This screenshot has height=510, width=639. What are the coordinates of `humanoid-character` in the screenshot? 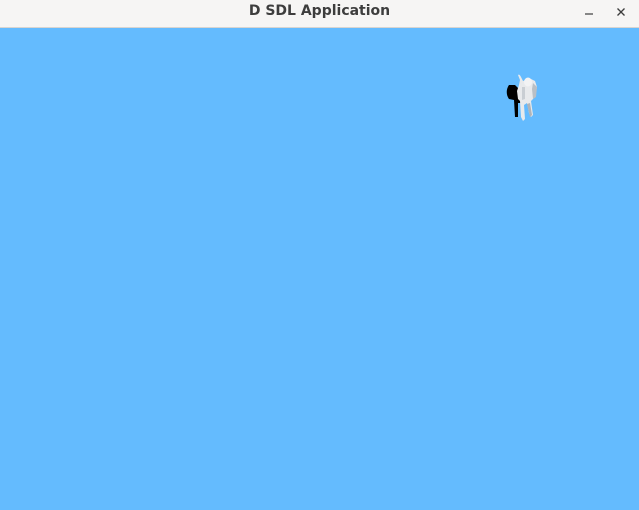 It's located at (521, 97).